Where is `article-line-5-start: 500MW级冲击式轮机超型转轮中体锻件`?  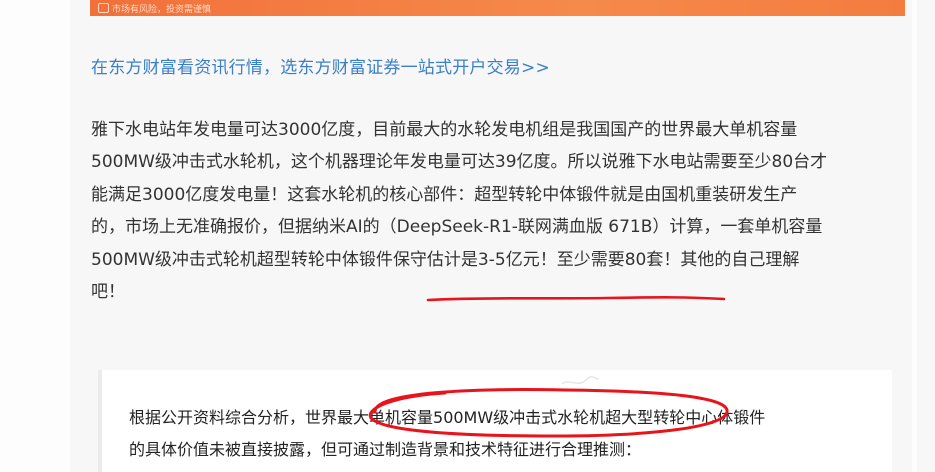 article-line-5-start: 500MW级冲击式轮机超型转轮中体锻件 is located at coordinates (242, 259).